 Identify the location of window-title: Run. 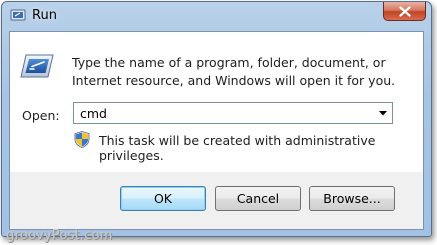
(44, 15).